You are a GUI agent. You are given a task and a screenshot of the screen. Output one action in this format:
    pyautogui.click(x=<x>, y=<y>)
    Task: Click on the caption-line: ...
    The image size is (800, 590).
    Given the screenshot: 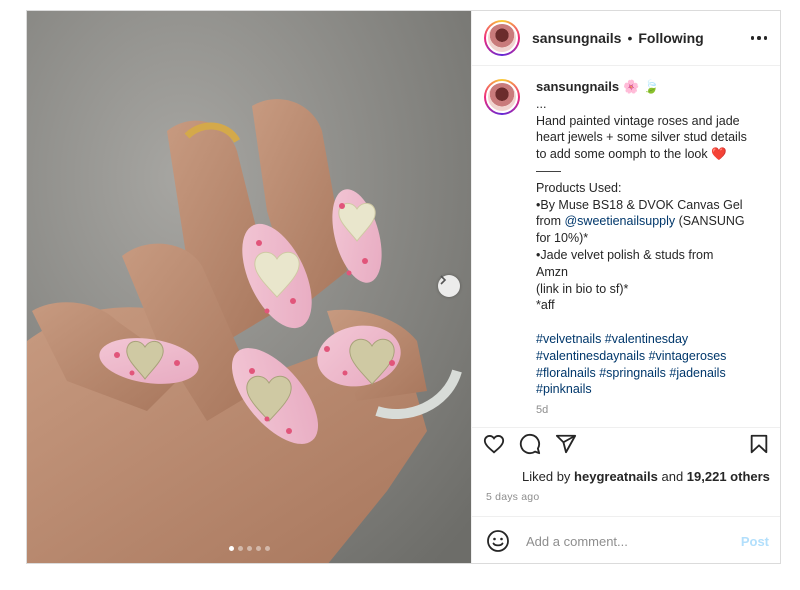 What is the action you would take?
    pyautogui.click(x=541, y=103)
    